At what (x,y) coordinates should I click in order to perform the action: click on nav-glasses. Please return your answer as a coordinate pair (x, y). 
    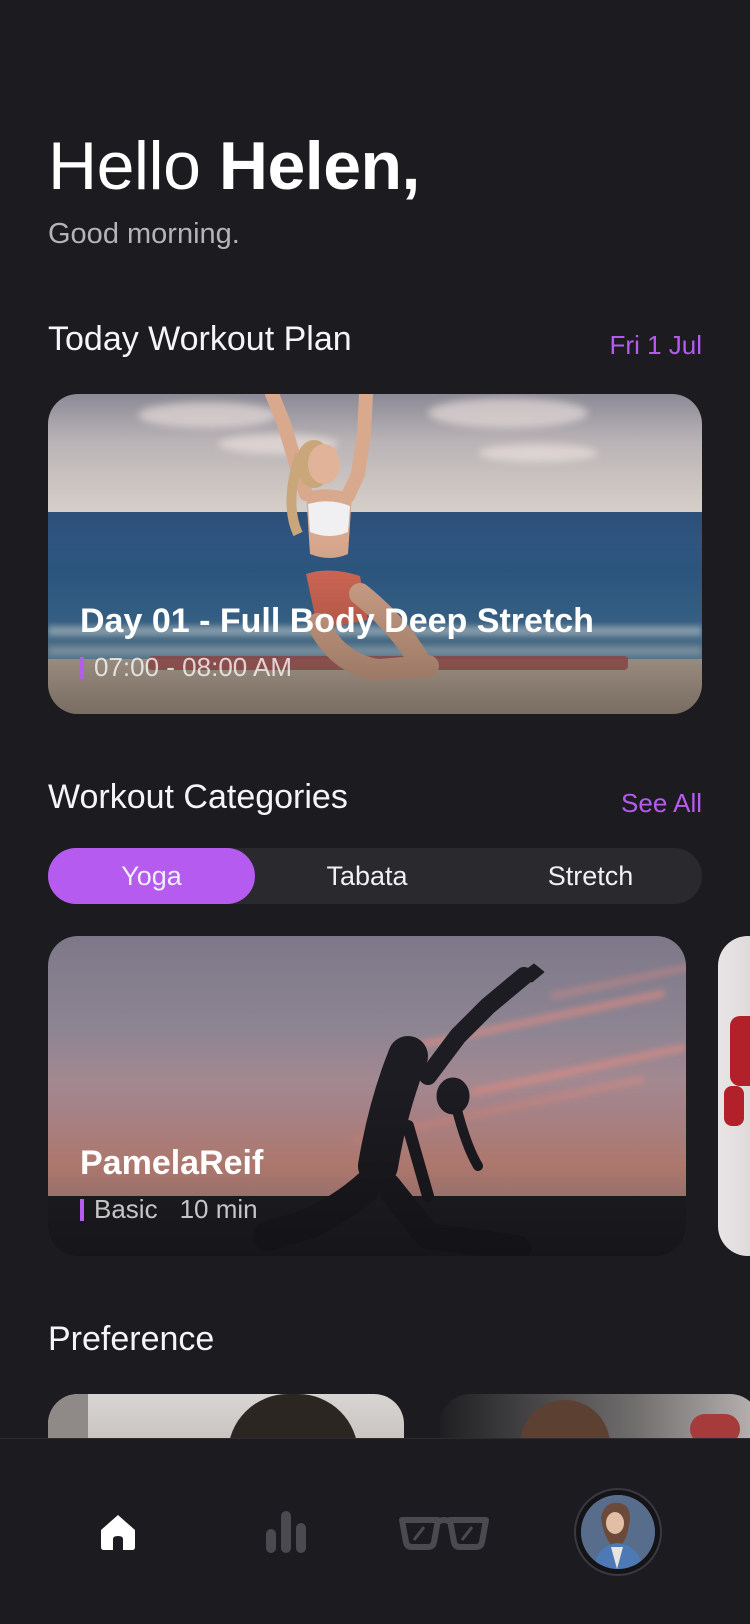
    Looking at the image, I should click on (444, 1531).